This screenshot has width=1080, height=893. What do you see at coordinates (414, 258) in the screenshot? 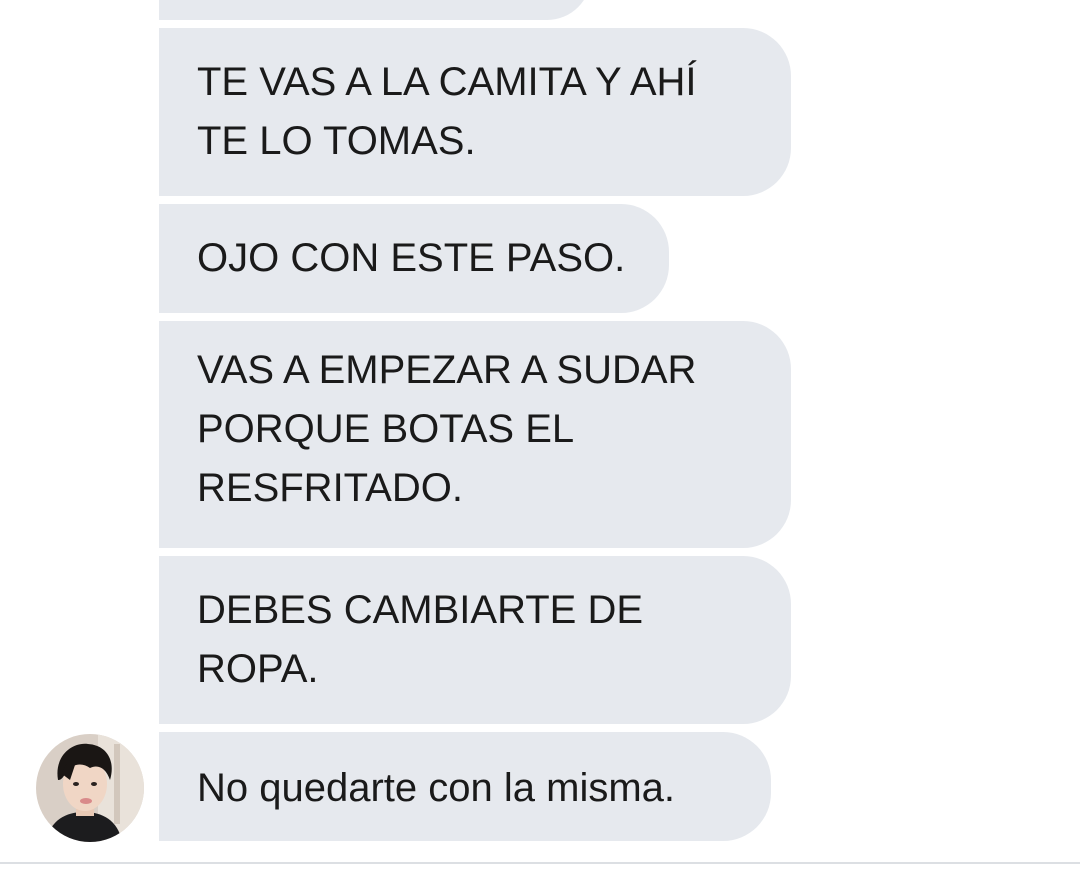
I see `message-bubble: OJO CON ESTE PASO.` at bounding box center [414, 258].